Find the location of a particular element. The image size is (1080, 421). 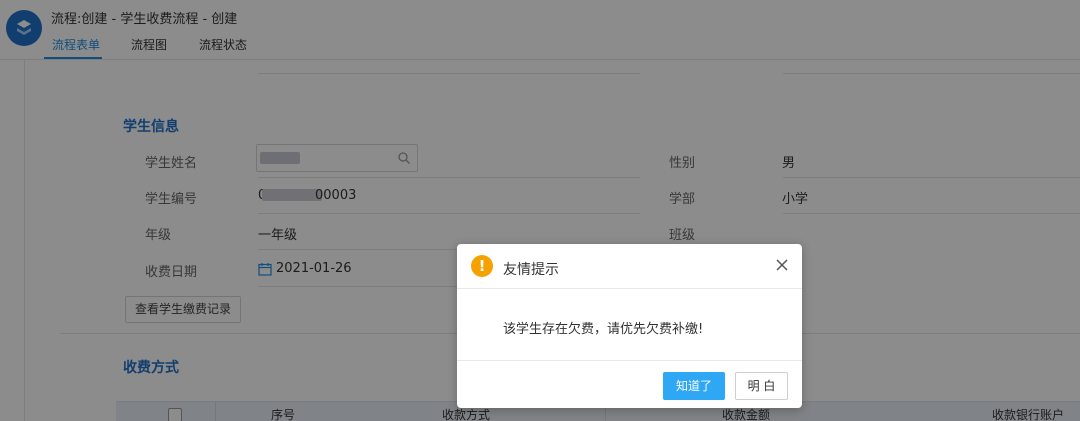

notice-dialog: ! 友情提示 该学生存在欠费，请优先欠费补缴! 知道了 明 白 is located at coordinates (629, 326).